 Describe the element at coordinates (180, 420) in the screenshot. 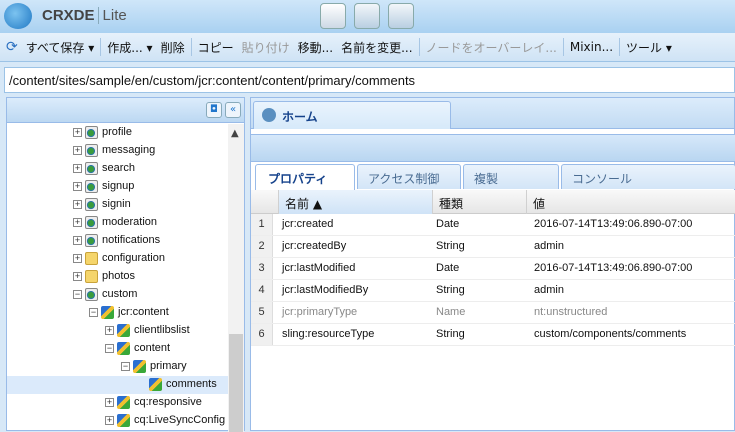

I see `tree-node-label: cq:LiveSyncConfig` at that location.